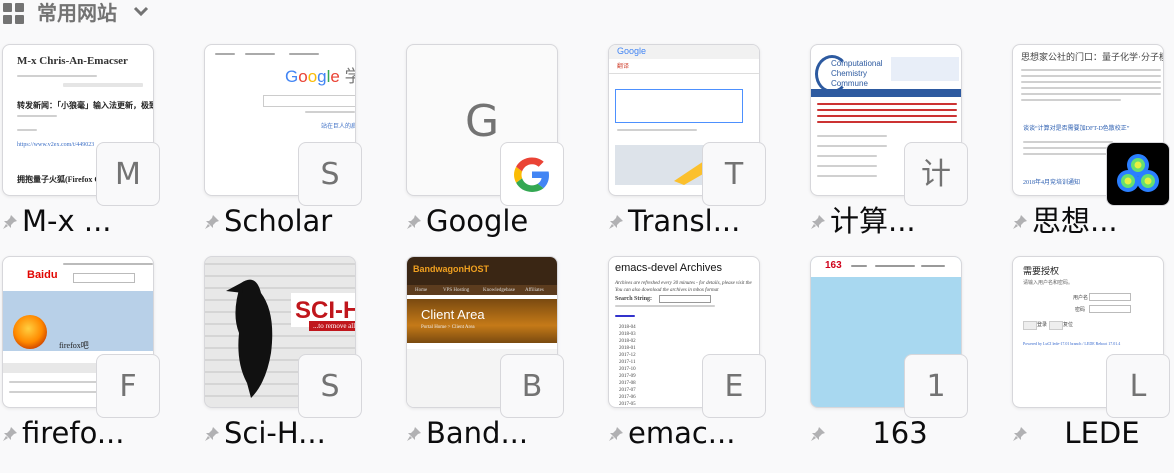  What do you see at coordinates (623, 67) in the screenshot?
I see `thumb-tab: 翻译` at bounding box center [623, 67].